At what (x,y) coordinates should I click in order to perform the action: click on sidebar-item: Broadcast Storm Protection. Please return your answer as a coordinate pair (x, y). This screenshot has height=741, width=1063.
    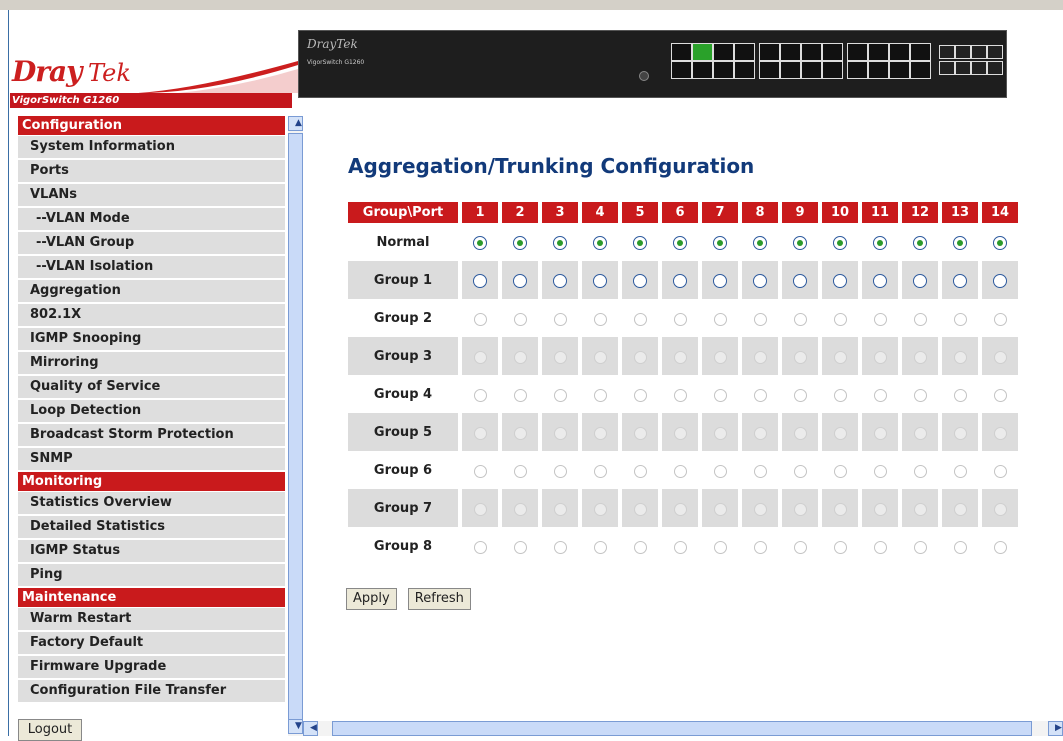
    Looking at the image, I should click on (151, 435).